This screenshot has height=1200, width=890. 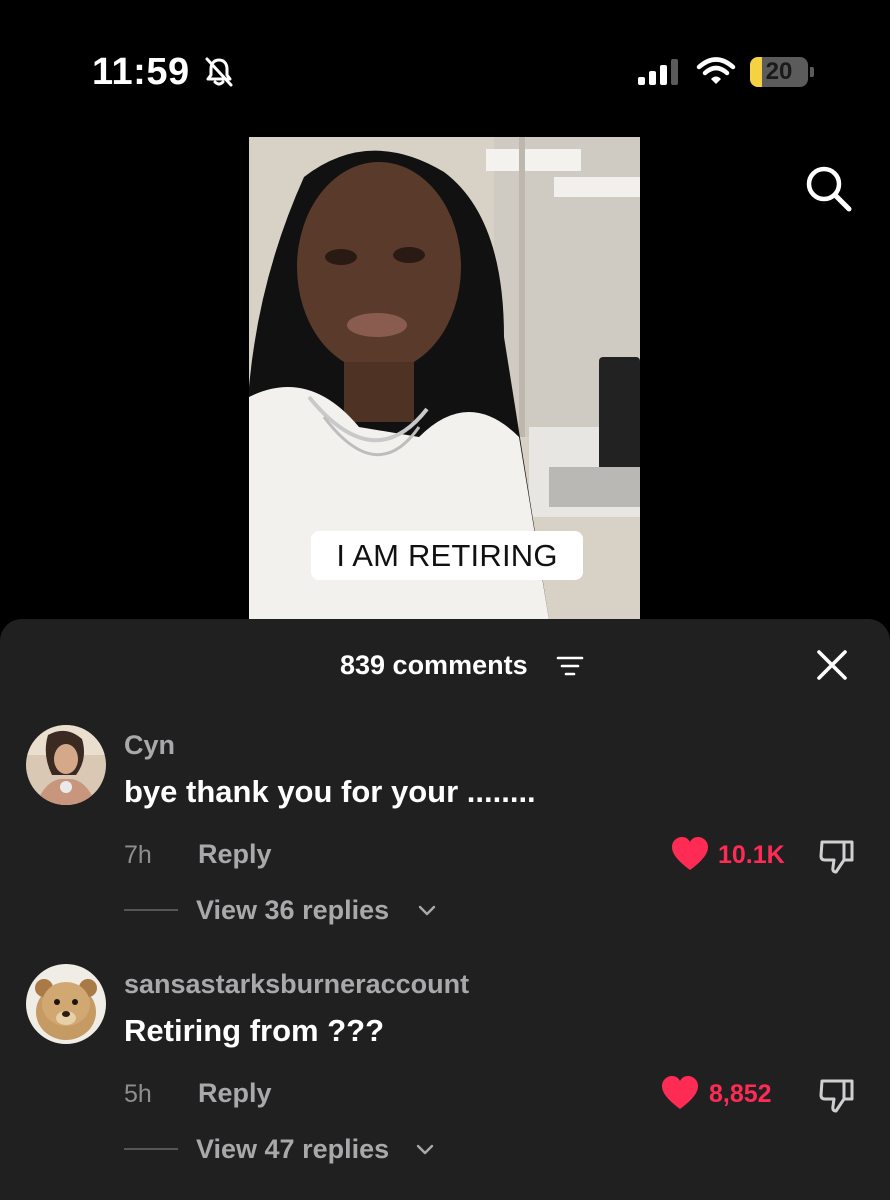 What do you see at coordinates (740, 1094) in the screenshot?
I see `like-count: 8,852` at bounding box center [740, 1094].